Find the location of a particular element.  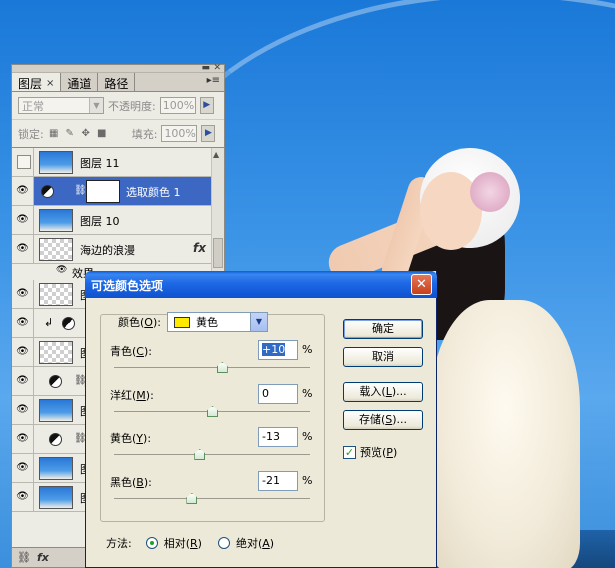

color-row: 颜色(O): 黄色 ▼ is located at coordinates (193, 322).